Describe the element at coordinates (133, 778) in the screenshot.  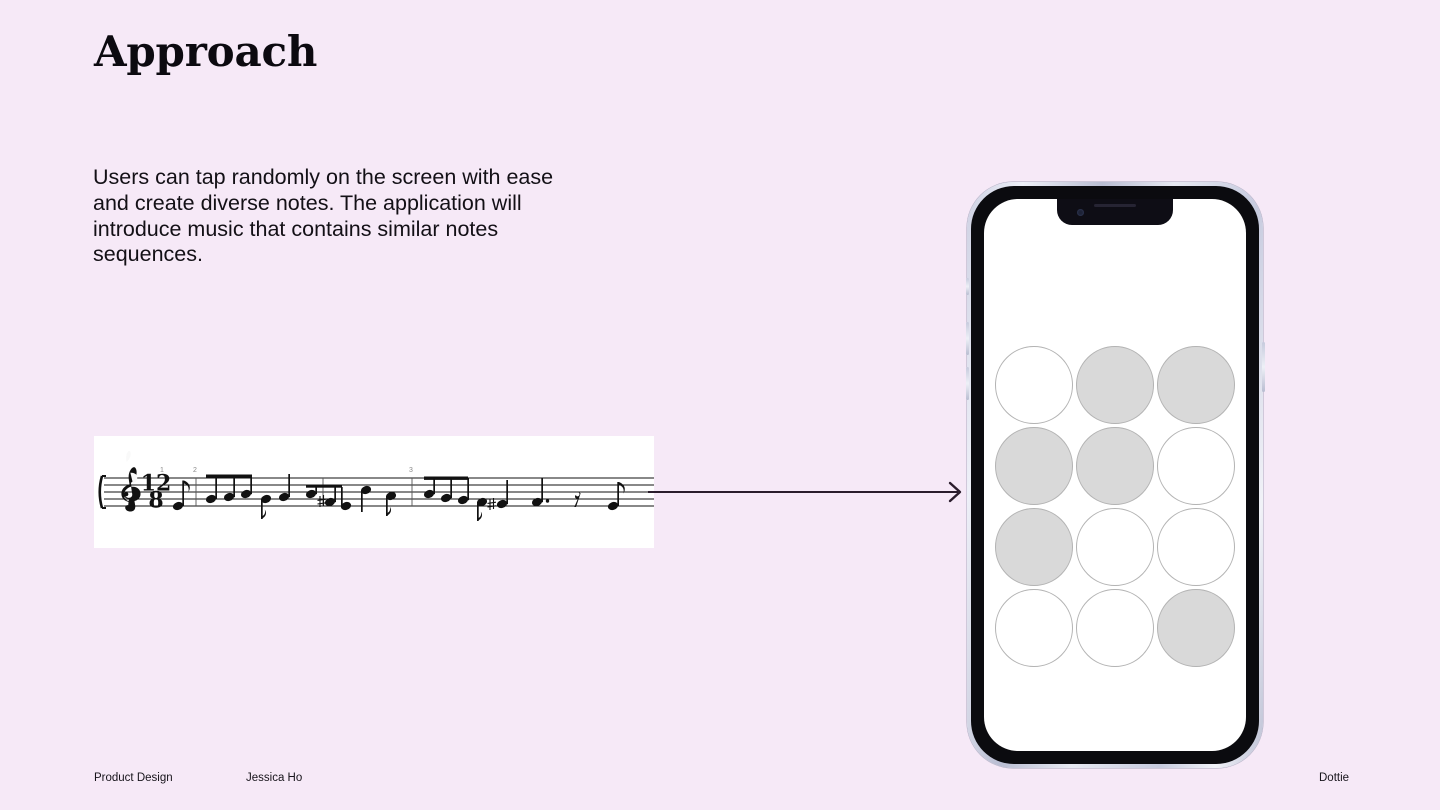
I see `footer-category: Product Design` at that location.